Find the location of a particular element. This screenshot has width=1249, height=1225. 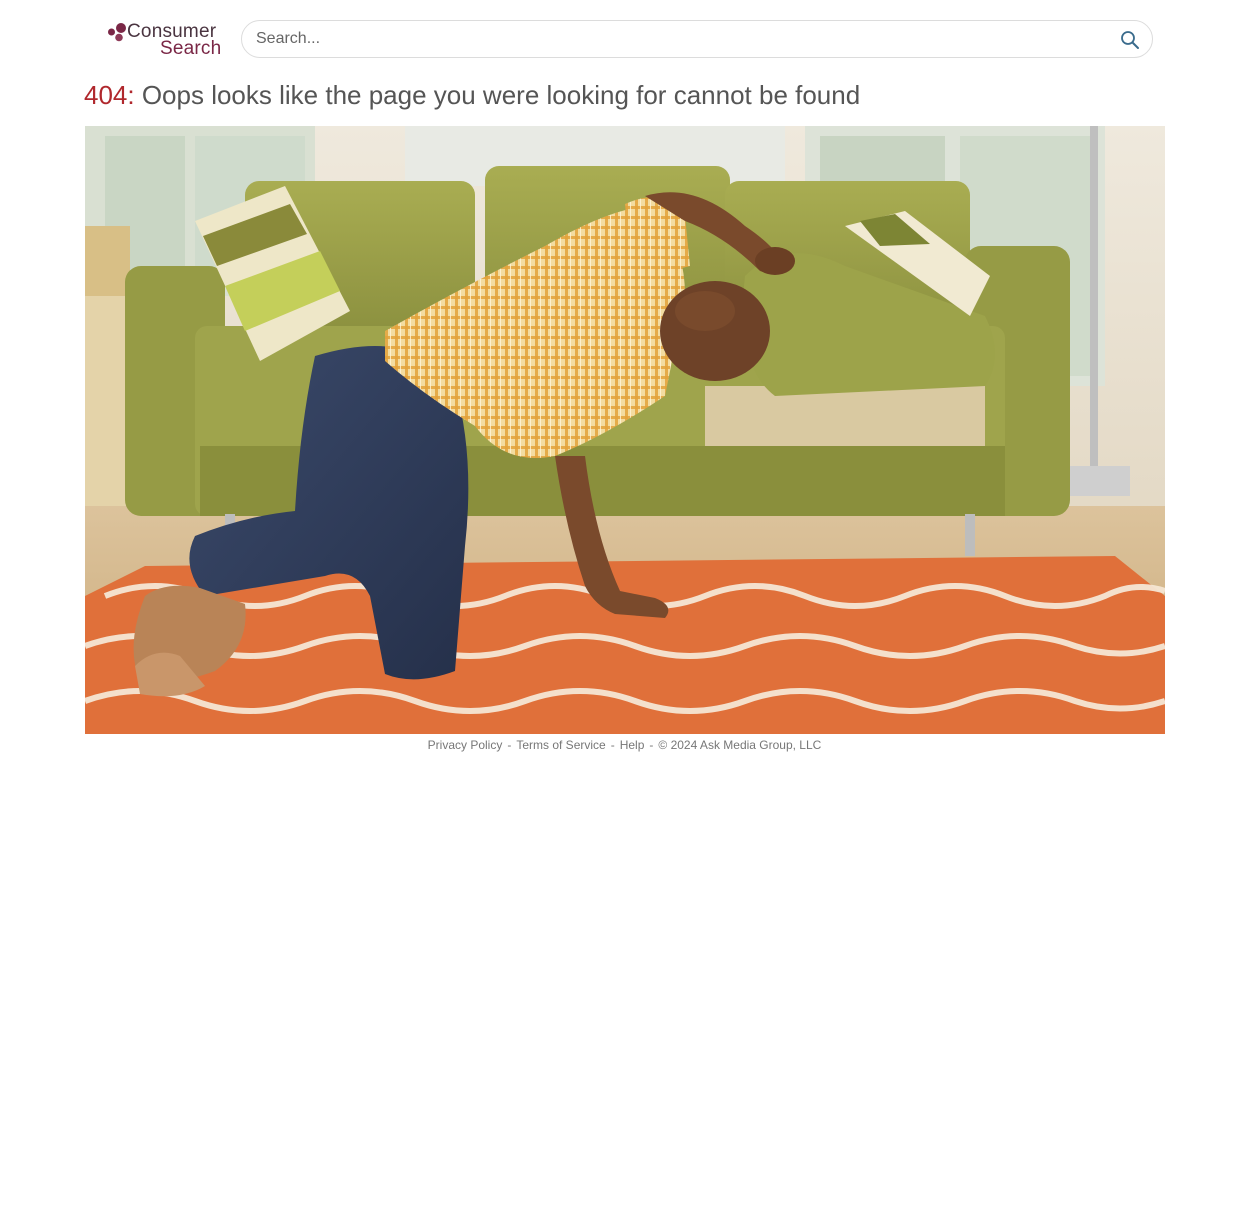

search-input is located at coordinates (681, 39).